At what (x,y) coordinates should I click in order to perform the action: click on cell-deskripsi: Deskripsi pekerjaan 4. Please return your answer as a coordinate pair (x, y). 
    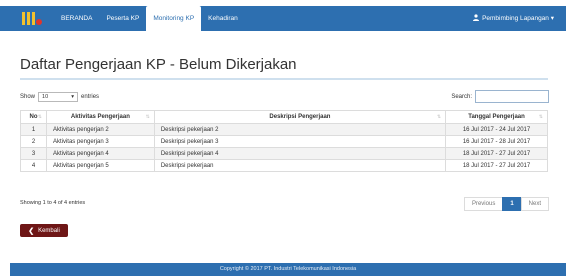
    Looking at the image, I should click on (300, 153).